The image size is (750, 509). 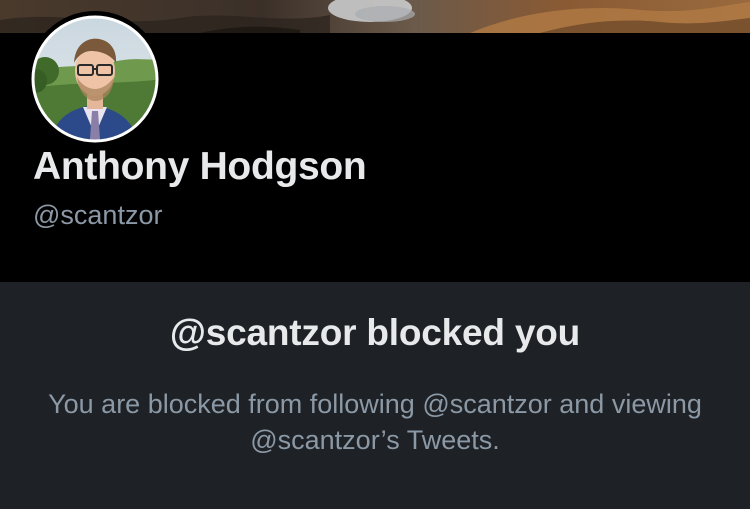 What do you see at coordinates (375, 332) in the screenshot?
I see `blocked-notice-title: @scantzor blocked you` at bounding box center [375, 332].